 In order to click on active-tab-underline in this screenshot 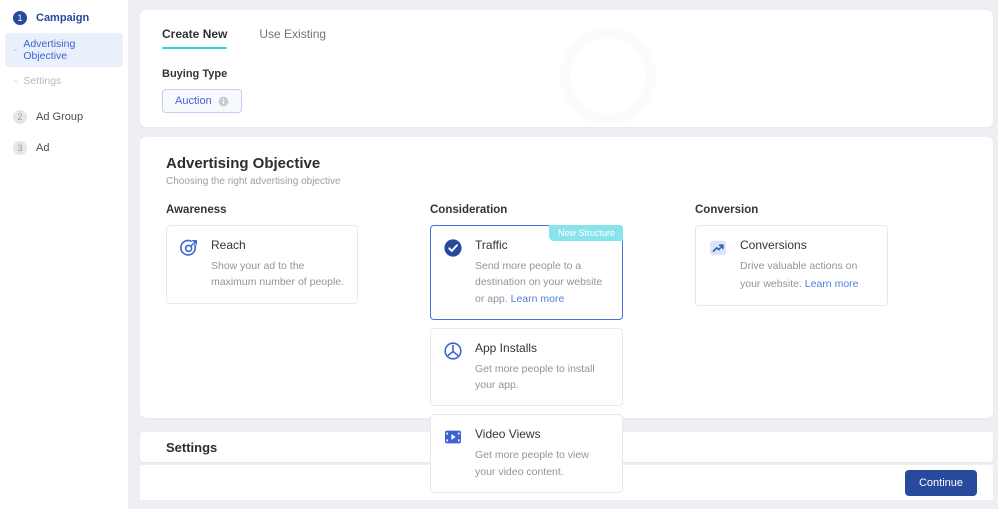, I will do `click(195, 48)`.